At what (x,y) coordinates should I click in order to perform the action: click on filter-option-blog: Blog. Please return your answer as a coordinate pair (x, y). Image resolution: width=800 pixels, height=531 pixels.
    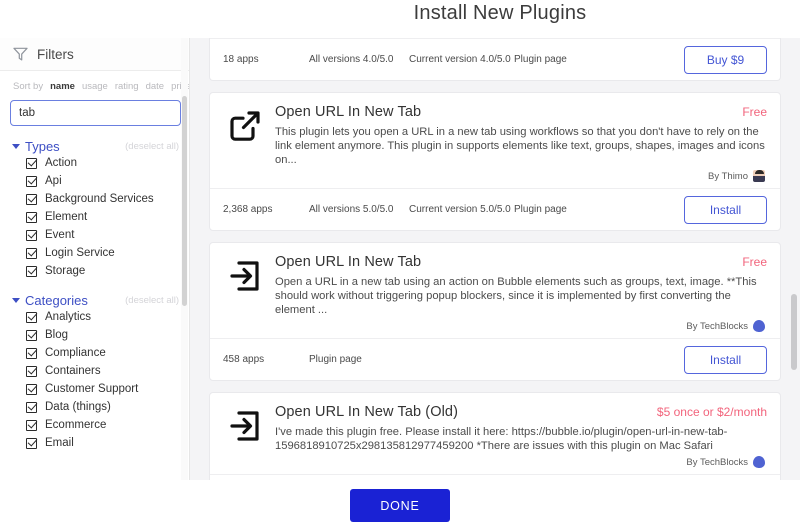
    Looking at the image, I should click on (94, 335).